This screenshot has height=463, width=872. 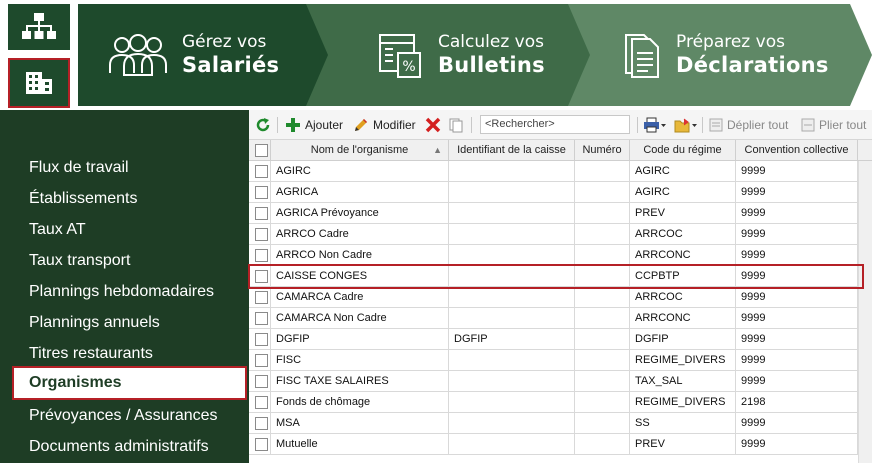 I want to click on table-cell: Mutuelle, so click(x=360, y=444).